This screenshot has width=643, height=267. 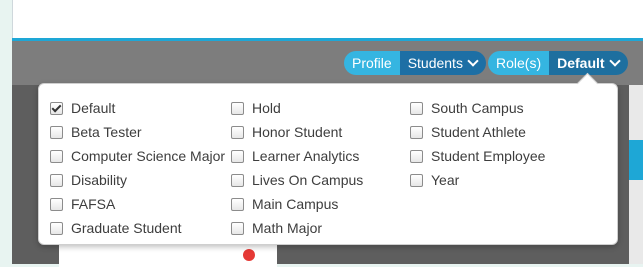 I want to click on top-bar, so click(x=327, y=19).